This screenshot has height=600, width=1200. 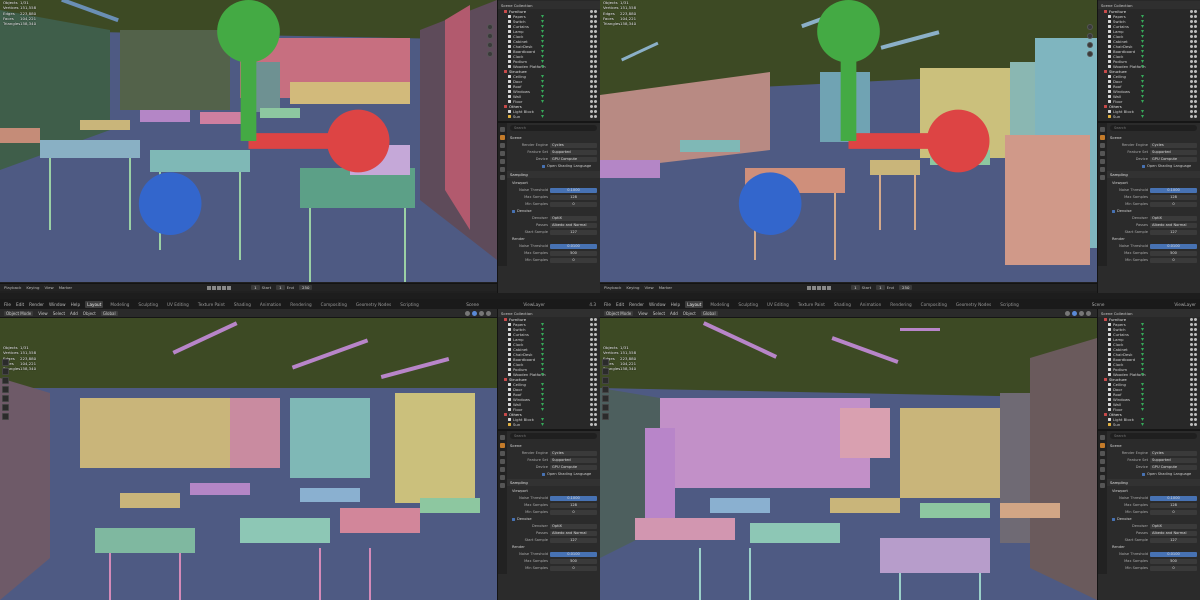 What do you see at coordinates (219, 287) in the screenshot?
I see `play-icon` at bounding box center [219, 287].